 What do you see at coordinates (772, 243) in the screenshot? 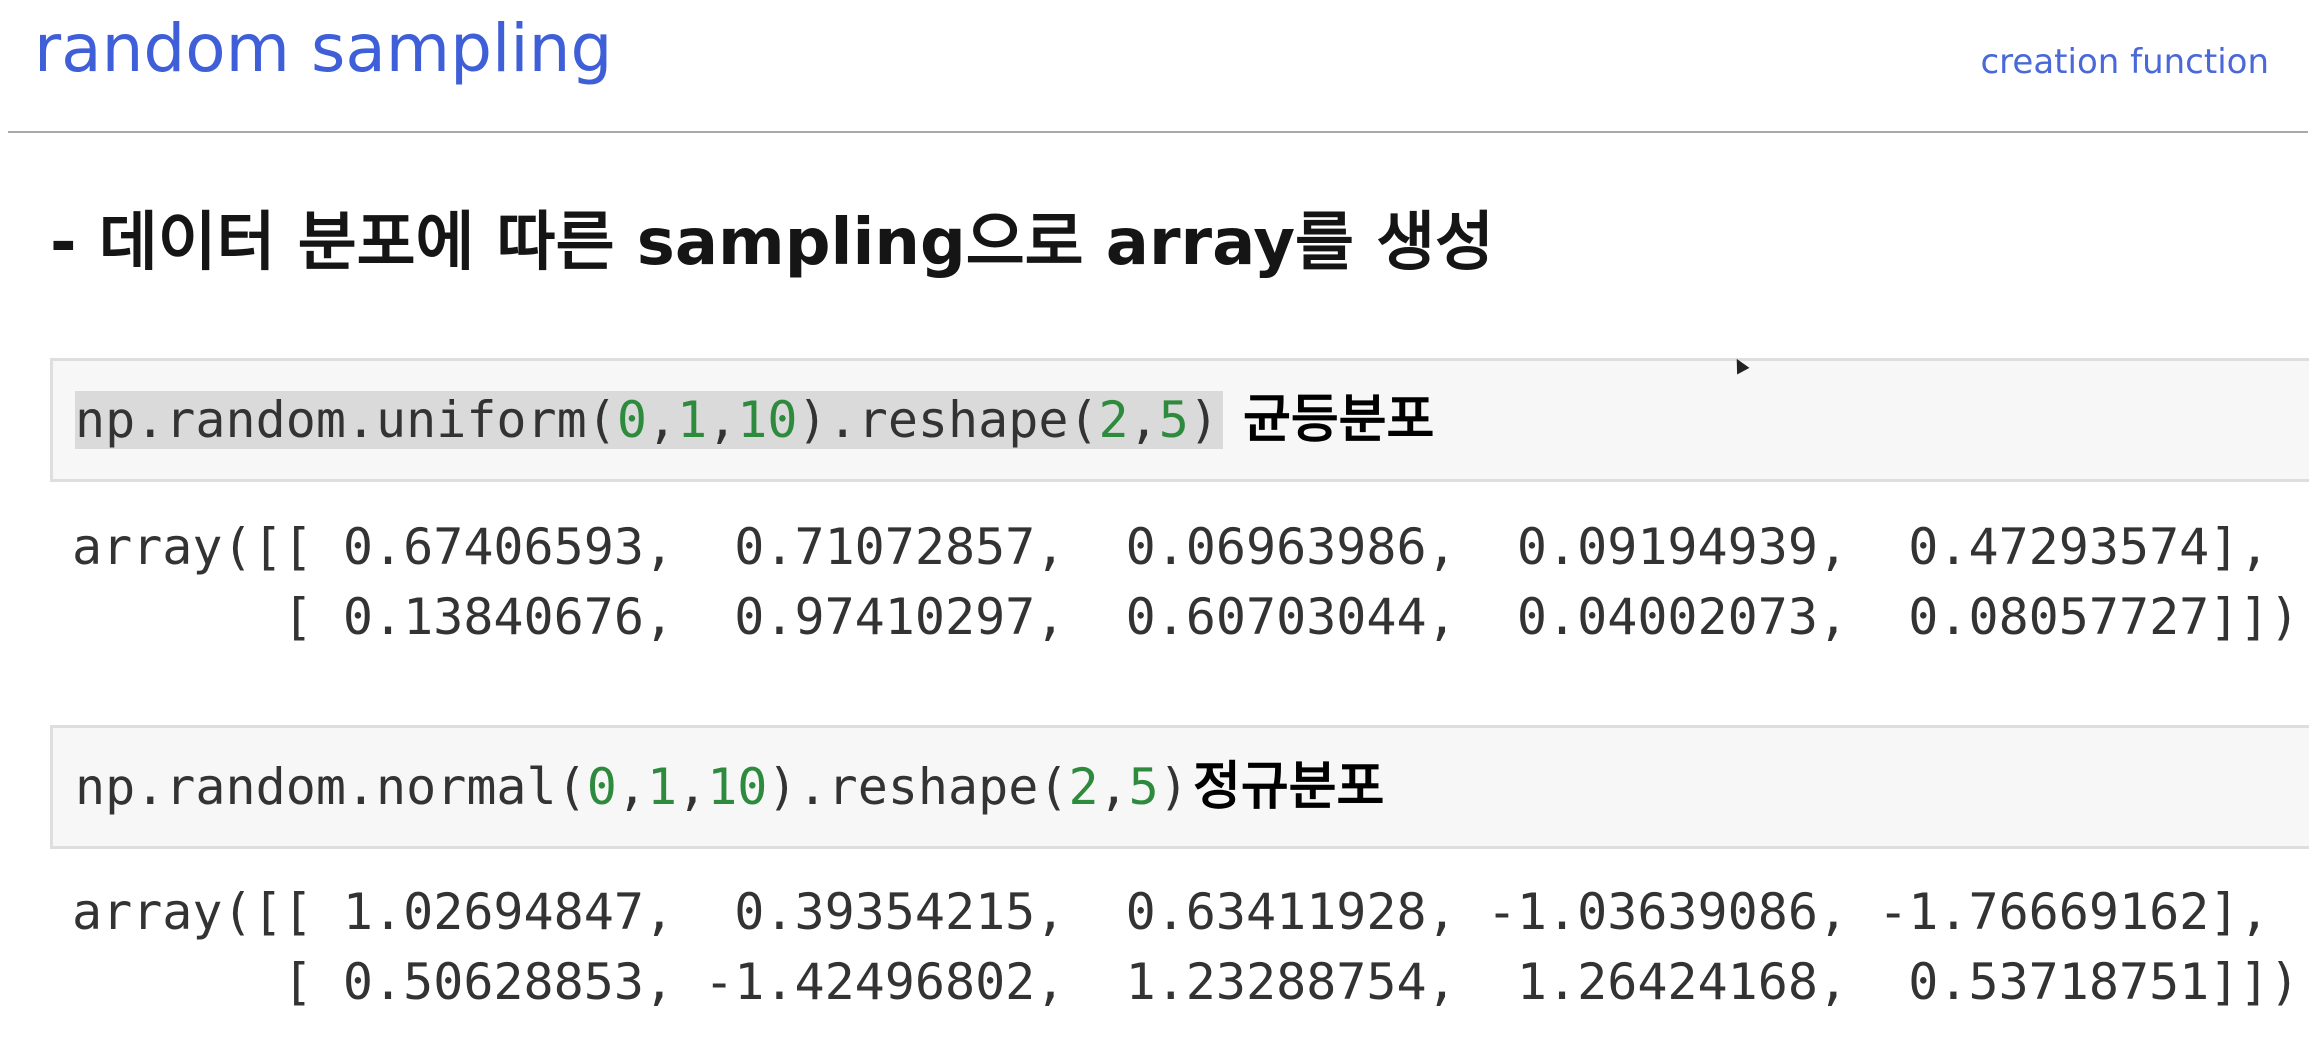
I see `slide-subtitle: - 데이터 분포에 따른 sampling으로 array를 생성` at bounding box center [772, 243].